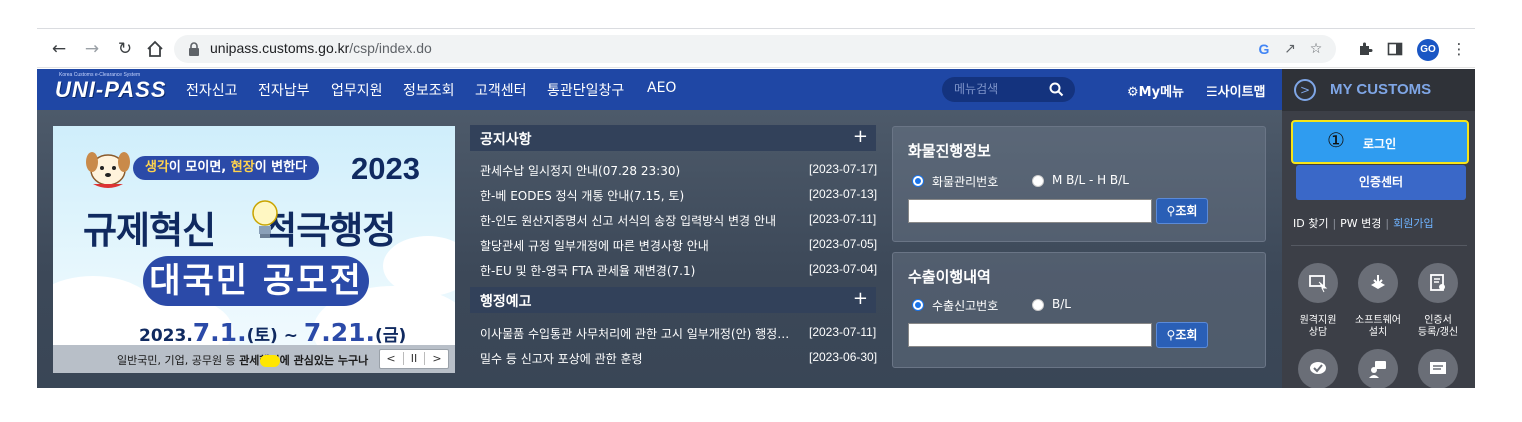  Describe the element at coordinates (1395, 49) in the screenshot. I see `side-panel-icon` at that location.